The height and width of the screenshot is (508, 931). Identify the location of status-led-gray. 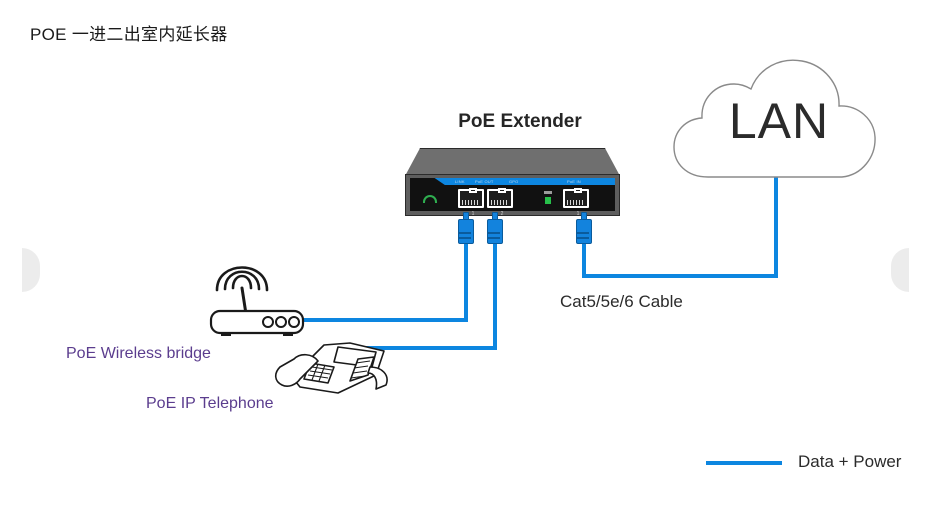
(548, 192).